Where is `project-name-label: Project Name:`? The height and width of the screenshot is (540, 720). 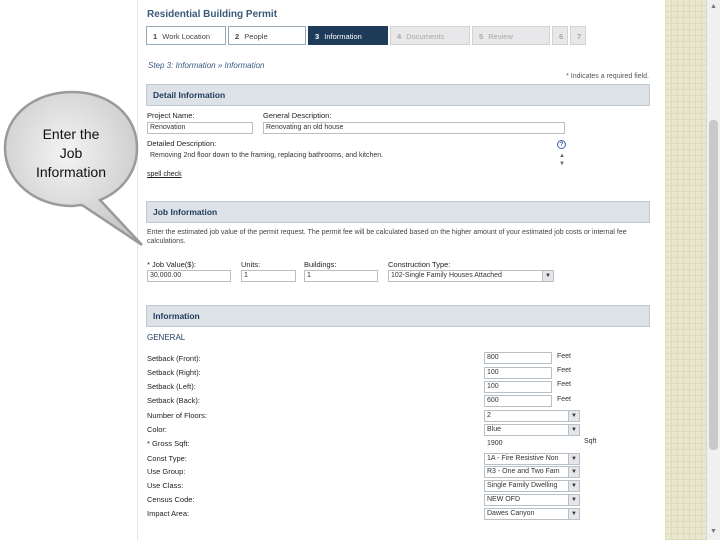 project-name-label: Project Name: is located at coordinates (171, 115).